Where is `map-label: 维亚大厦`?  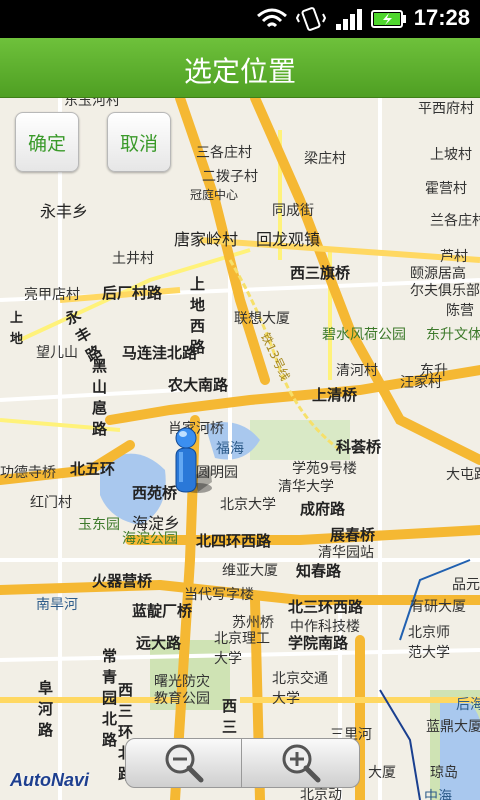 map-label: 维亚大厦 is located at coordinates (250, 571).